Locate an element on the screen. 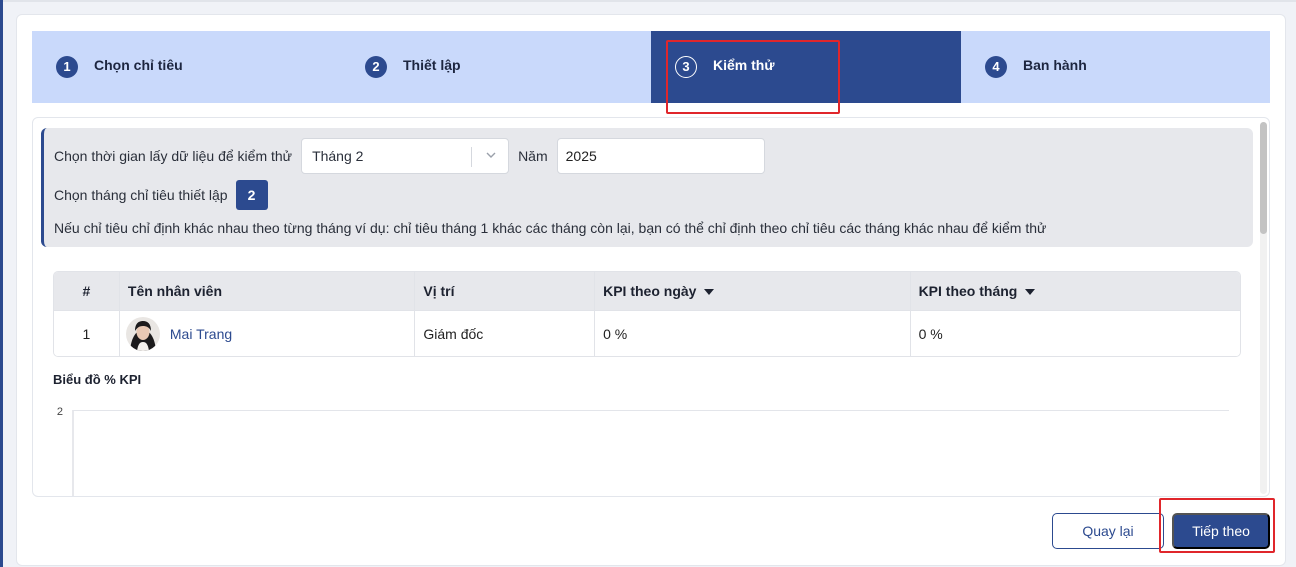 This screenshot has height=567, width=1296. target-month-row: Chọn tháng chỉ tiêu thiết lập 2 is located at coordinates (161, 195).